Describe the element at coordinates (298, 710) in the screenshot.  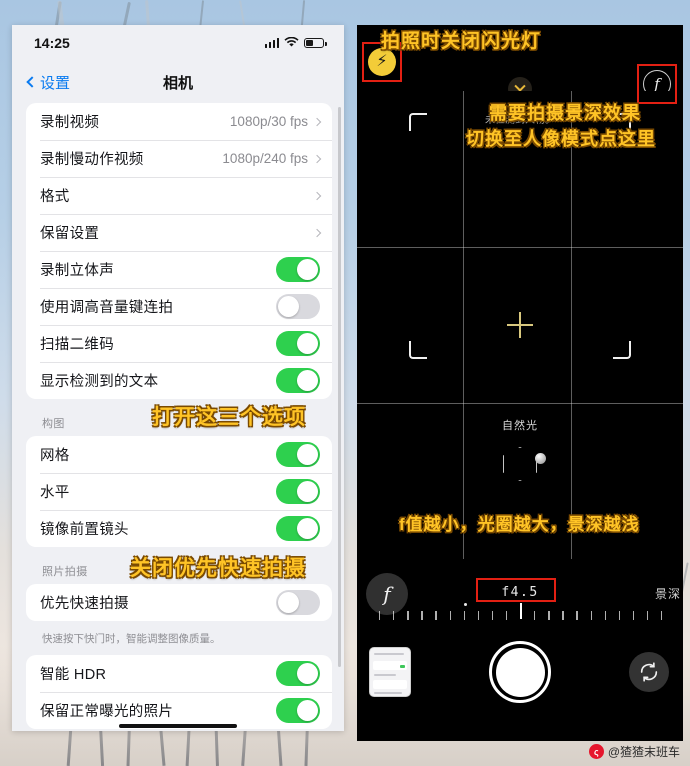
I see `toggle-keep-normal-photo` at that location.